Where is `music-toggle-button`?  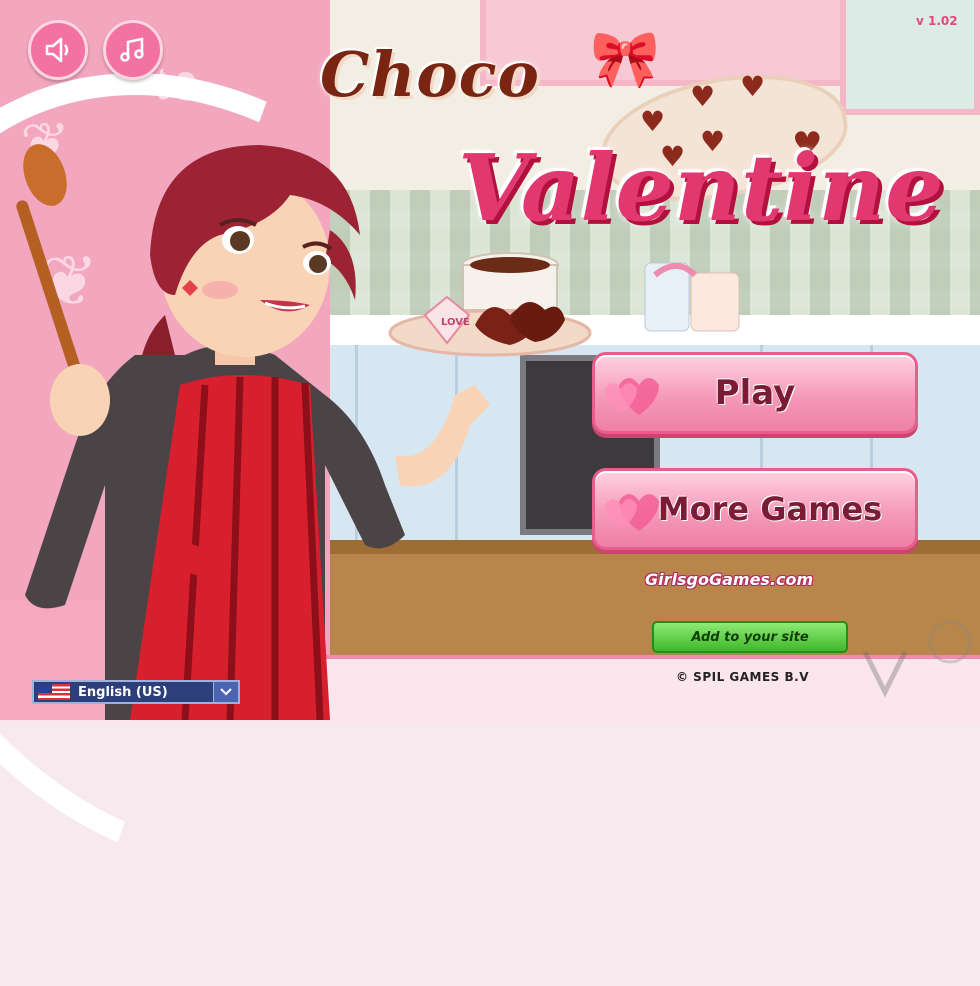 music-toggle-button is located at coordinates (133, 50).